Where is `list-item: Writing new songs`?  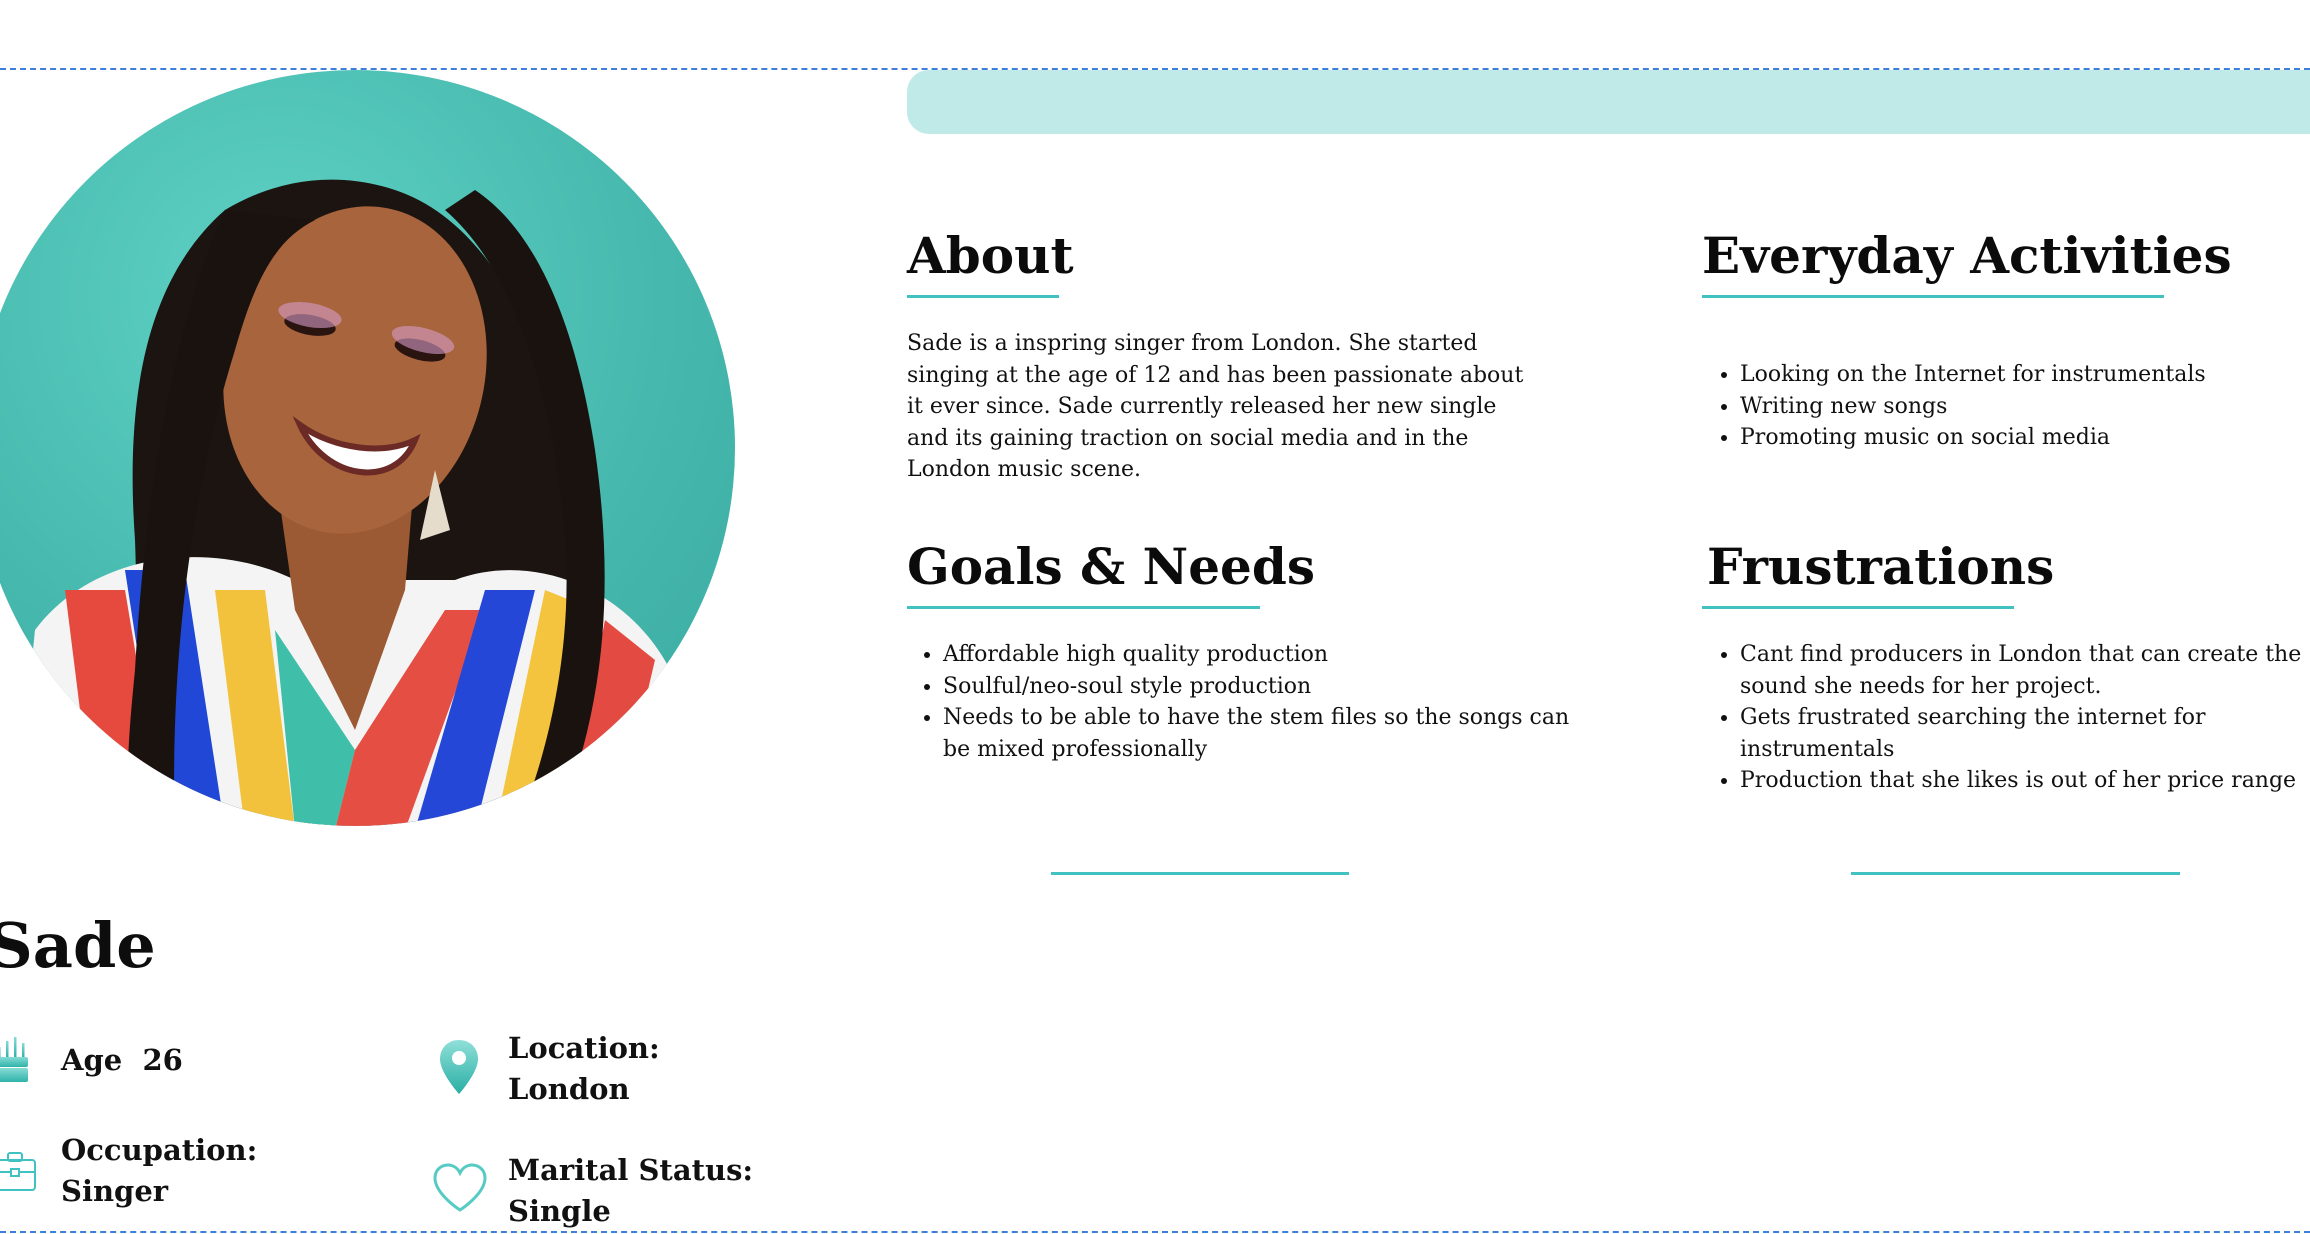
list-item: Writing new songs is located at coordinates (2025, 407).